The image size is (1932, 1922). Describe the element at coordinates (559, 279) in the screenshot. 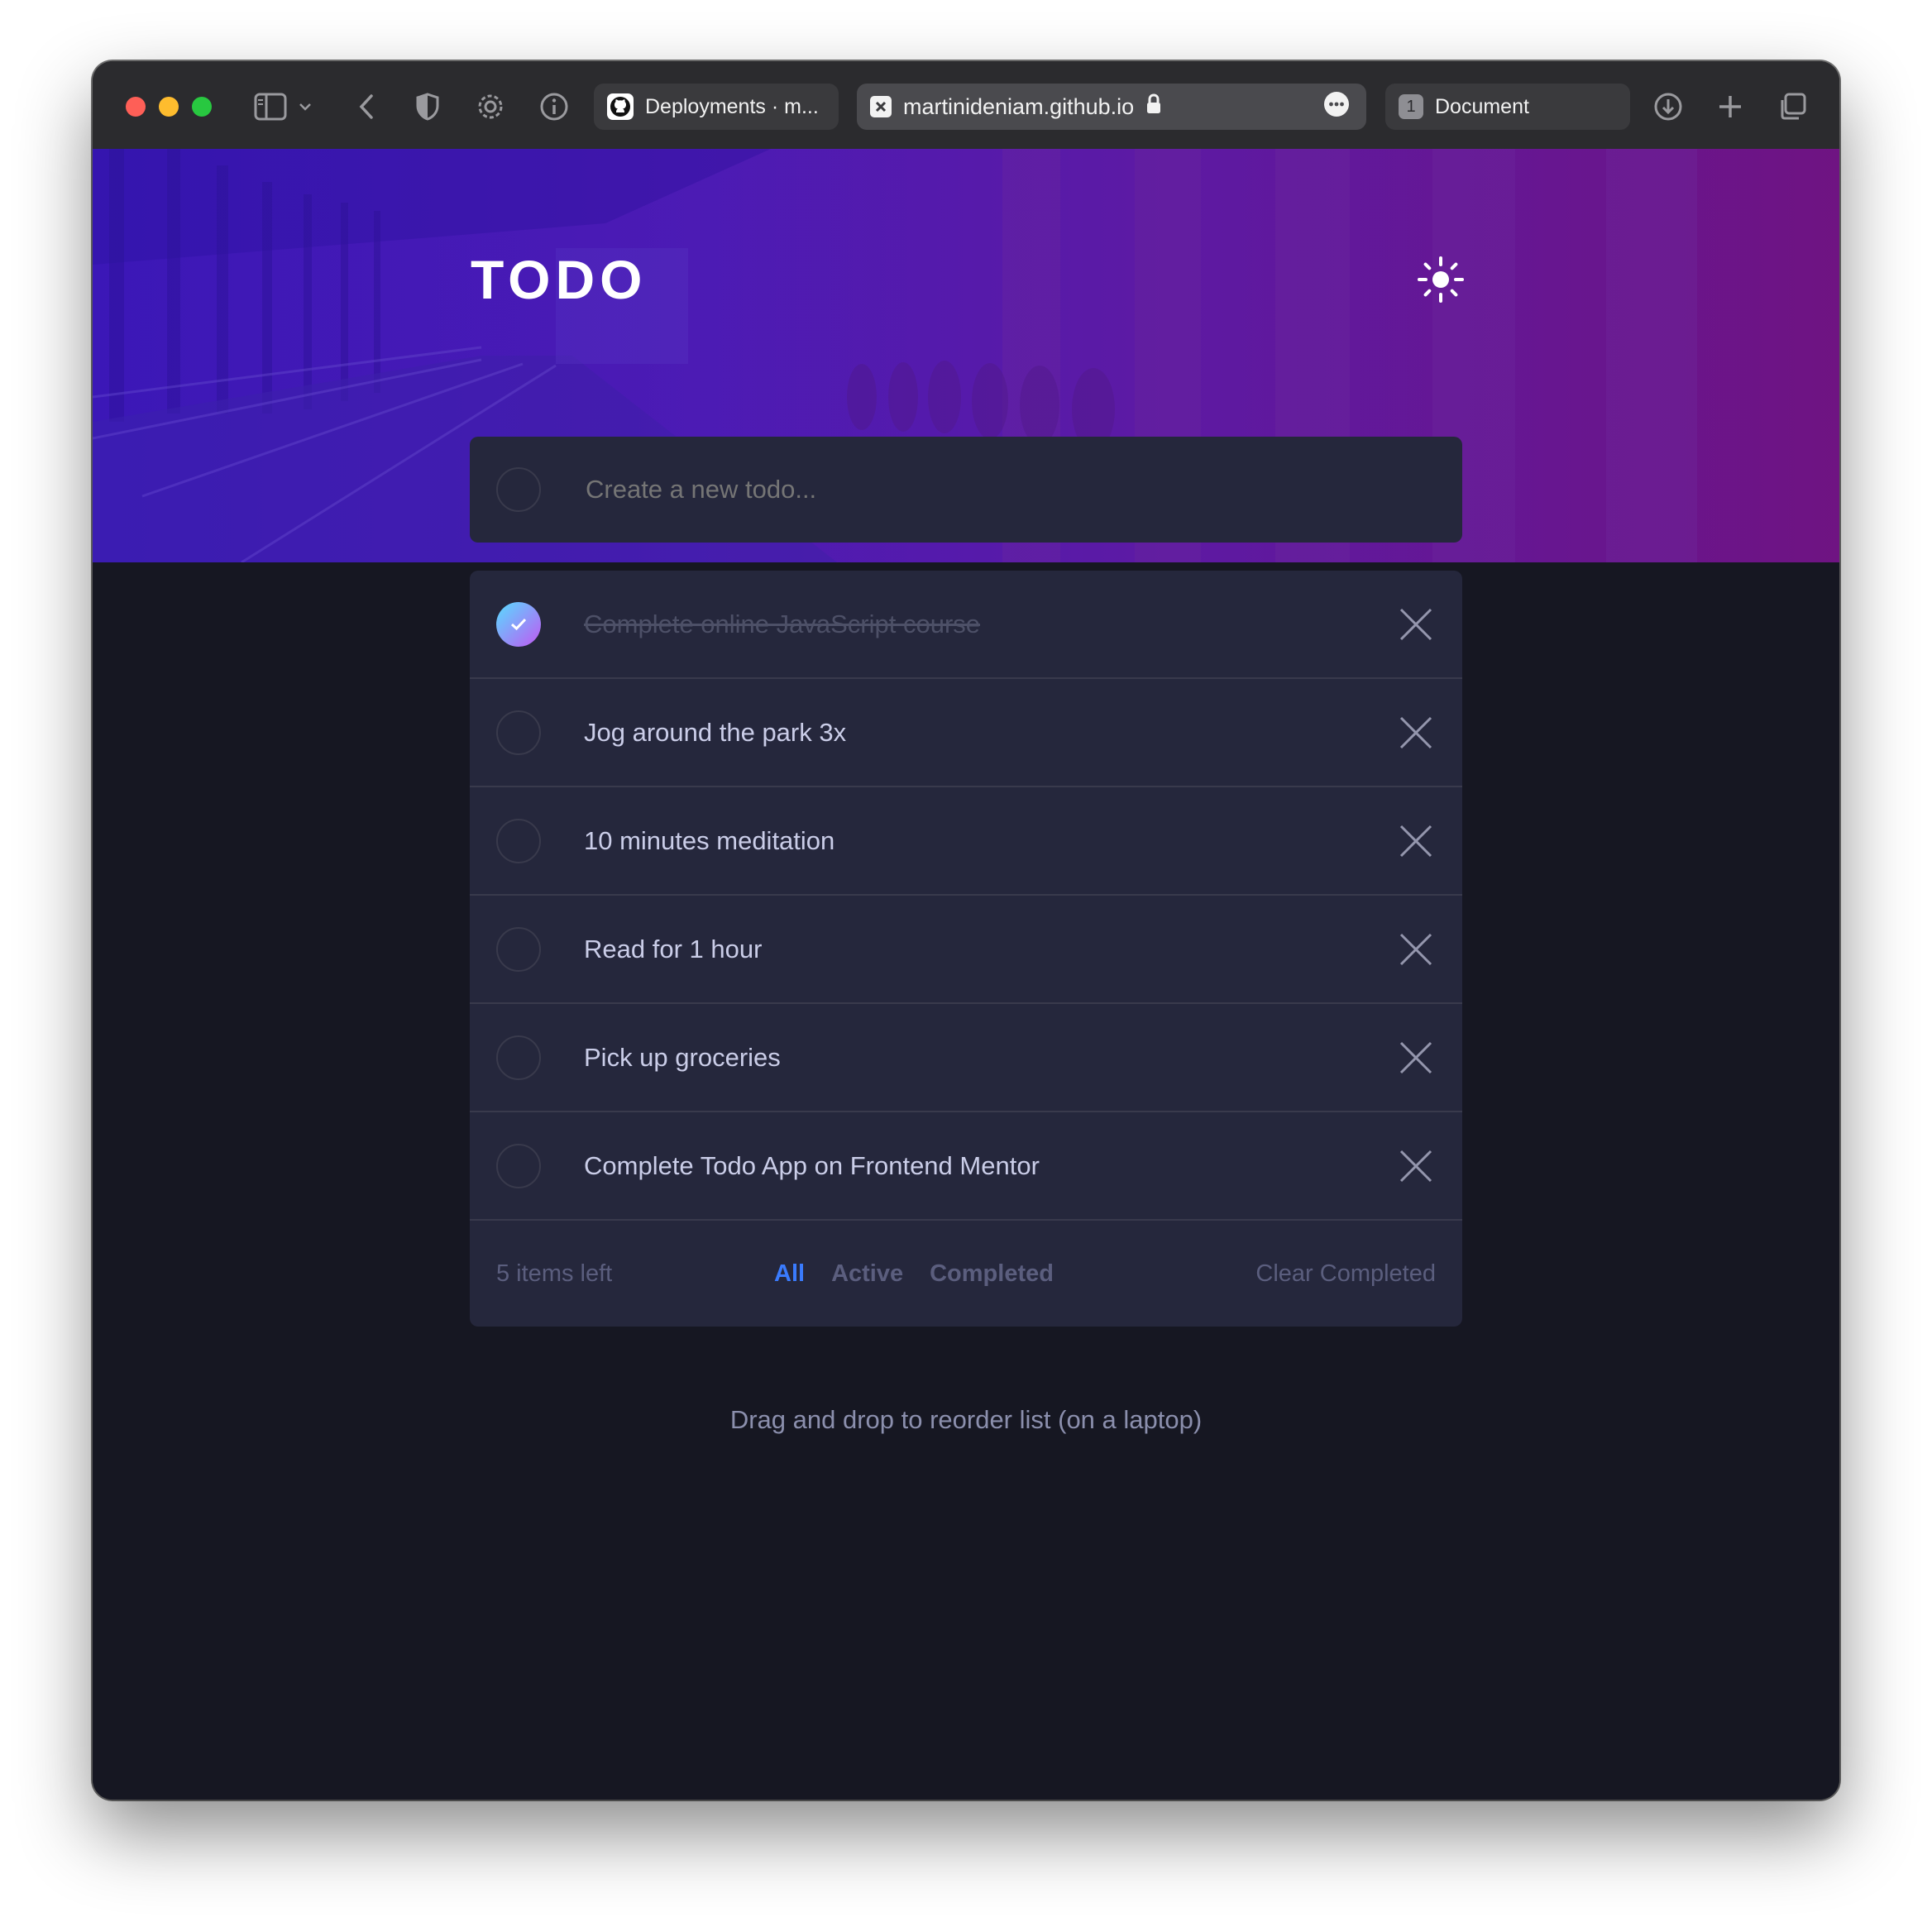

I see `app-title: TODO` at that location.